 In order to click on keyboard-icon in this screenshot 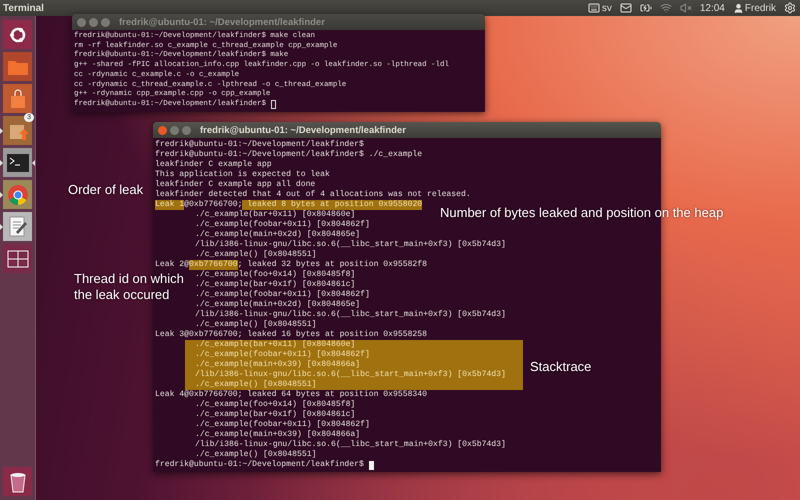, I will do `click(594, 8)`.